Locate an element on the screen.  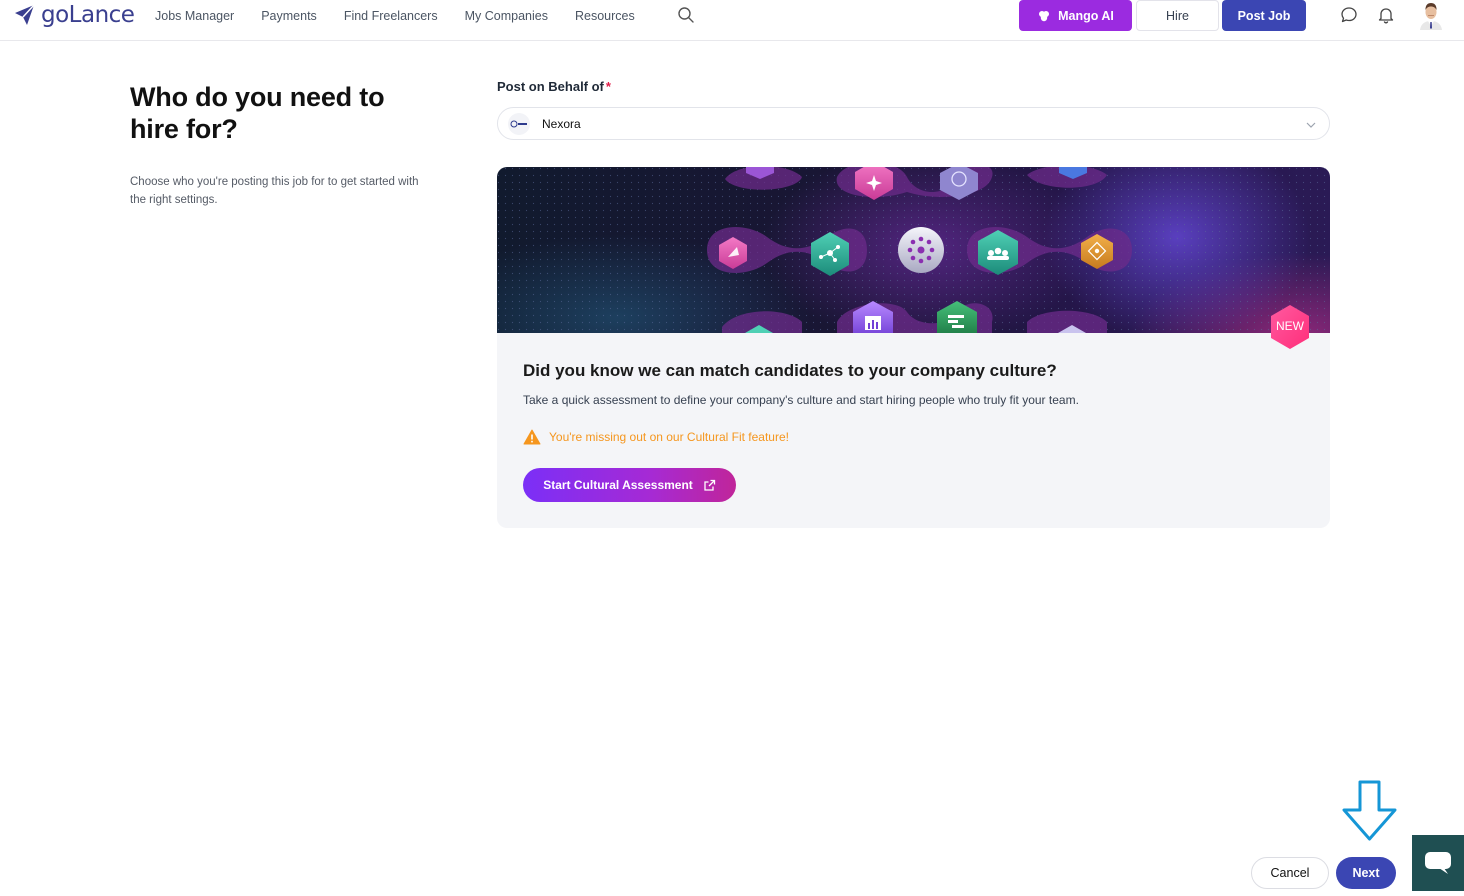
chat-bubble-icon is located at coordinates (1438, 863).